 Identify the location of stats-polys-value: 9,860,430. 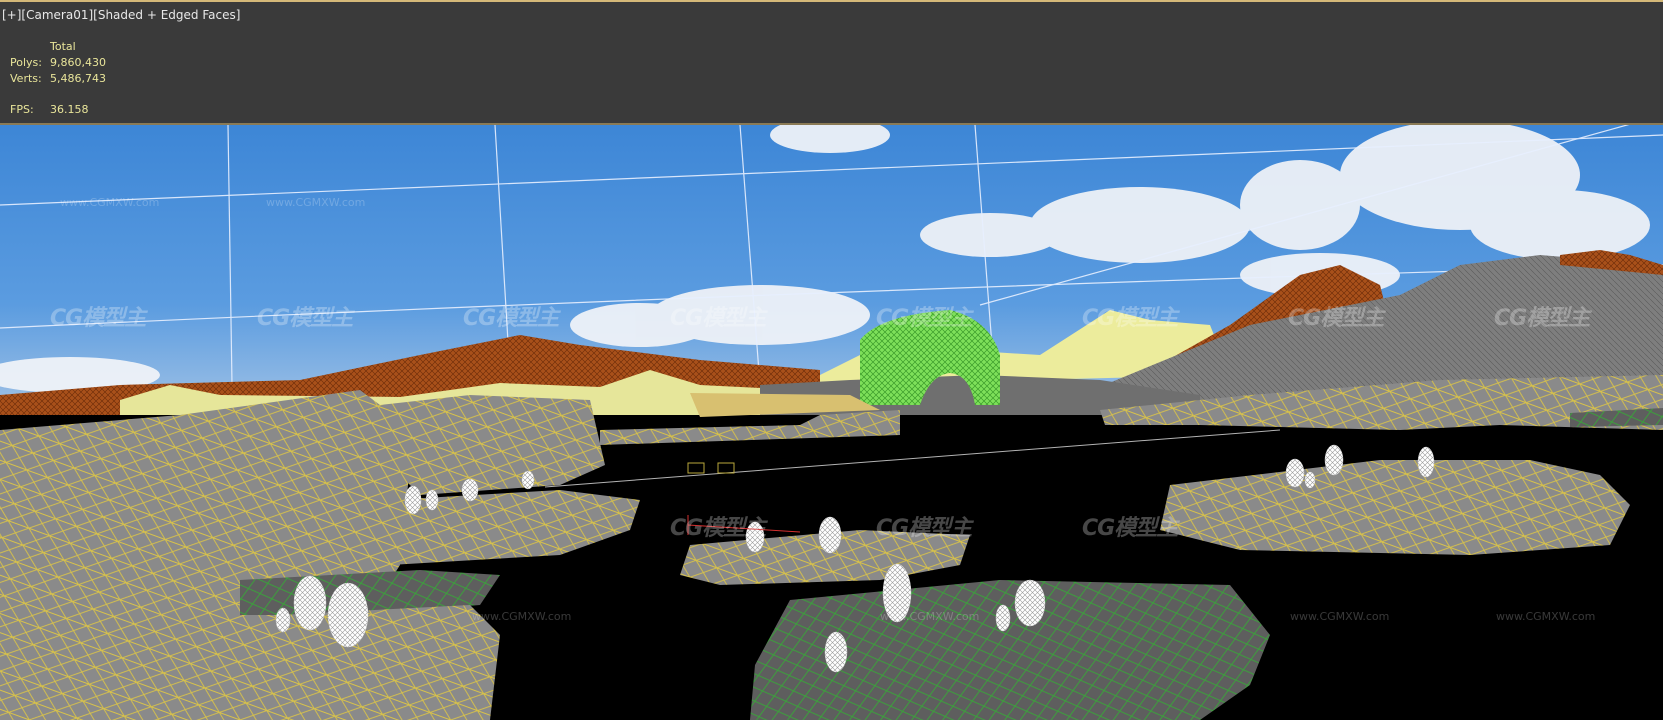
(78, 62).